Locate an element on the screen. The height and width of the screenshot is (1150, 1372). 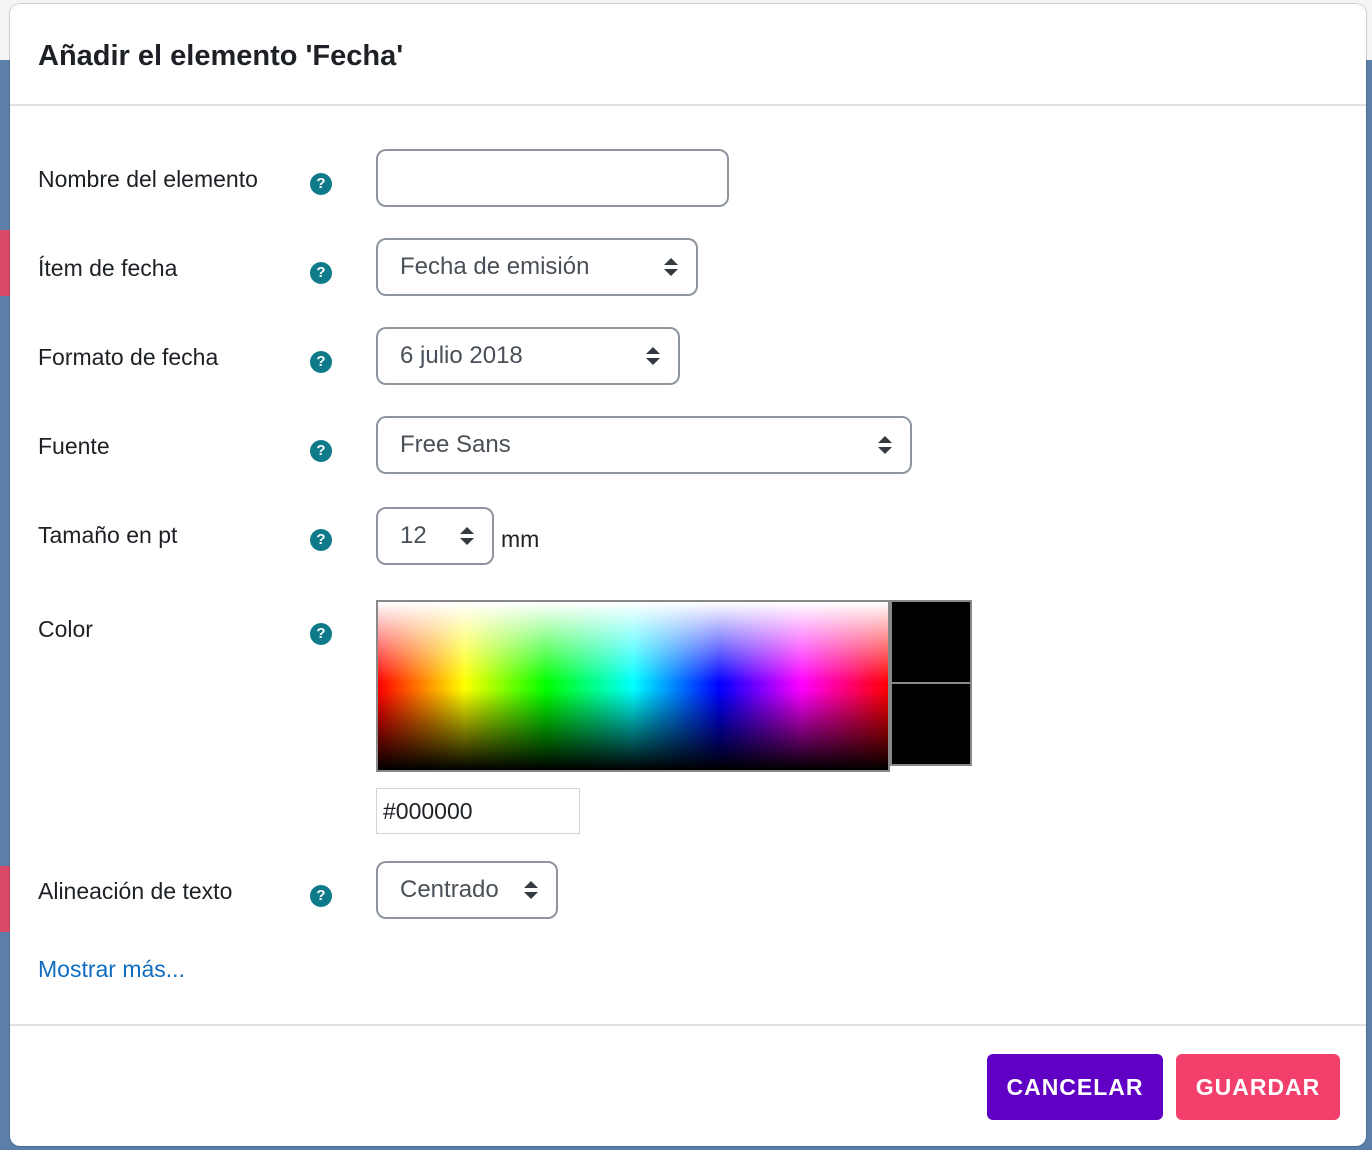
dialog-title: Añadir el elemento 'Fecha' is located at coordinates (221, 56).